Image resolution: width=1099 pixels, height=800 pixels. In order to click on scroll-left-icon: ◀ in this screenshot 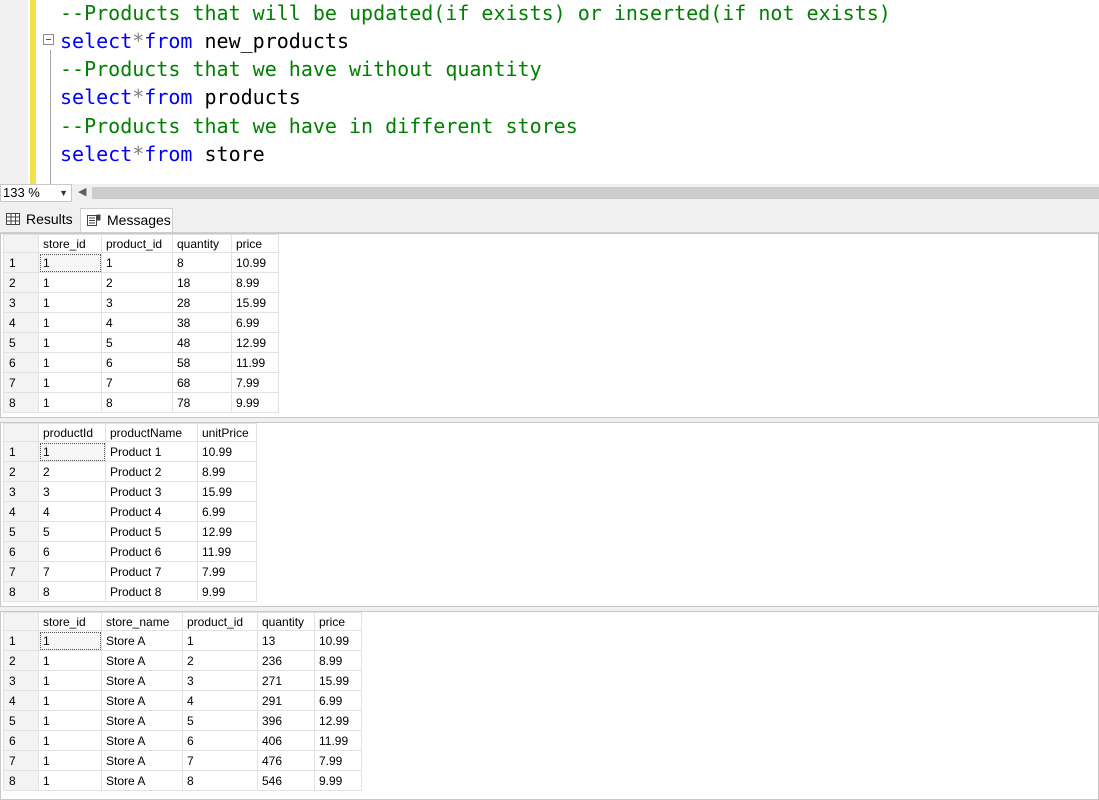, I will do `click(82, 191)`.